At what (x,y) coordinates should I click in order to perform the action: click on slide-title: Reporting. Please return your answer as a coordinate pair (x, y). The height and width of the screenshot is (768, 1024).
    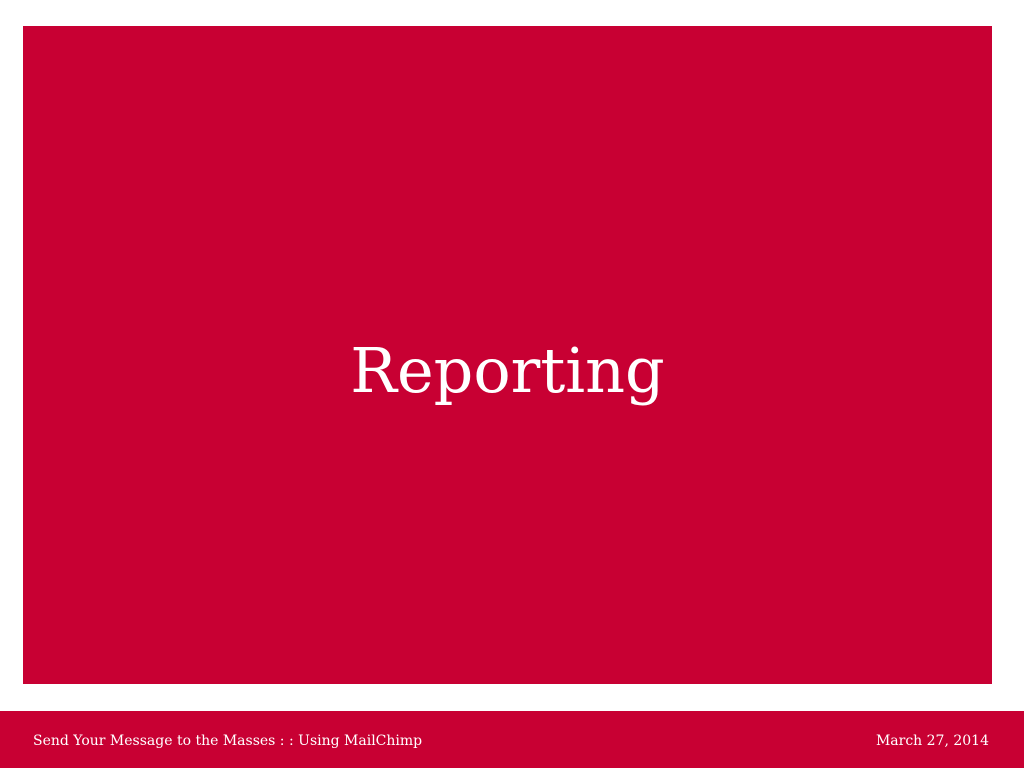
    Looking at the image, I should click on (507, 370).